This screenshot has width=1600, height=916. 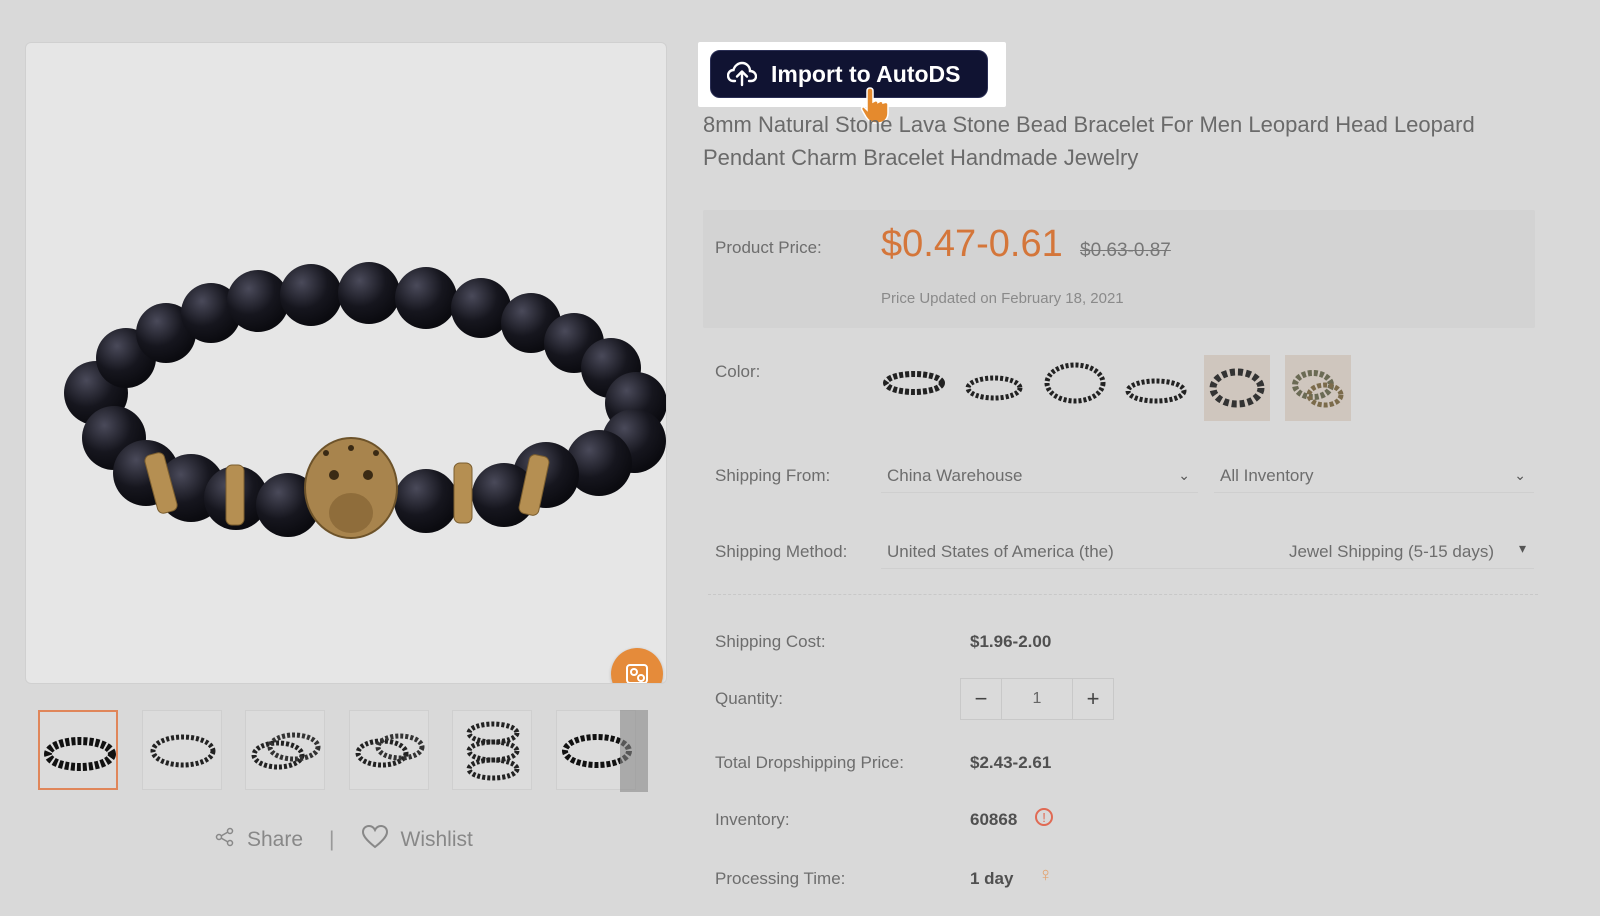 I want to click on caret-down-icon: ▾, so click(x=1522, y=548).